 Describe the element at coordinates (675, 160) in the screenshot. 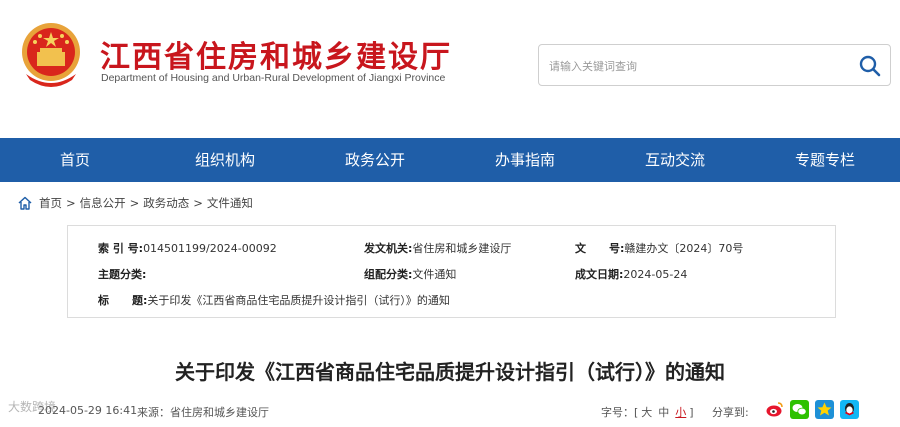

I see `nav-item-interaction: 互动交流` at that location.